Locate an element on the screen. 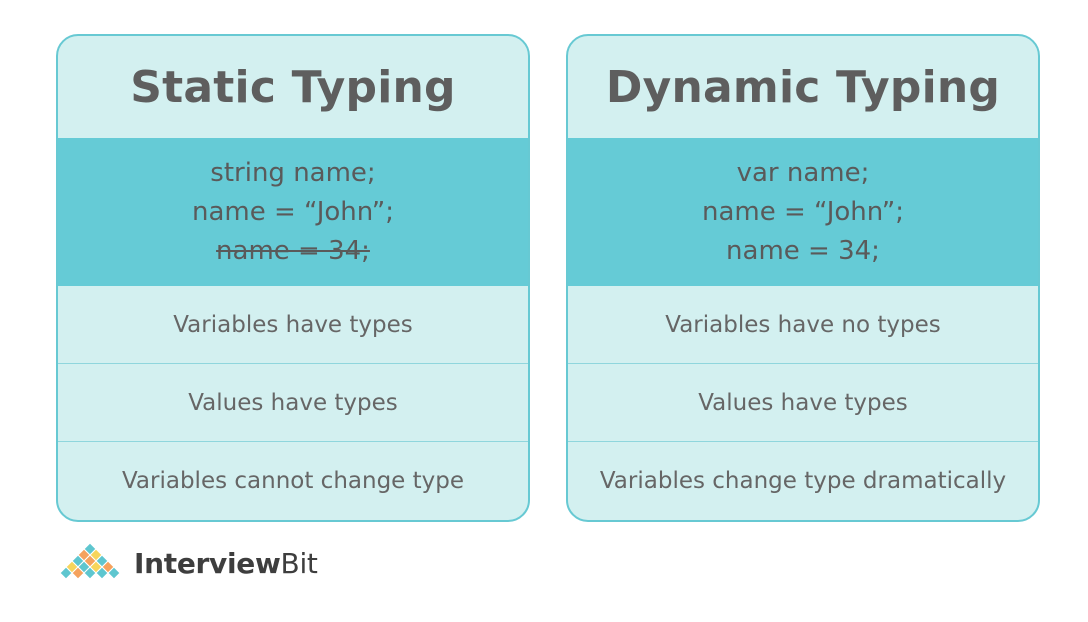 This screenshot has width=1088, height=622. feature-row: Variables have types is located at coordinates (293, 324).